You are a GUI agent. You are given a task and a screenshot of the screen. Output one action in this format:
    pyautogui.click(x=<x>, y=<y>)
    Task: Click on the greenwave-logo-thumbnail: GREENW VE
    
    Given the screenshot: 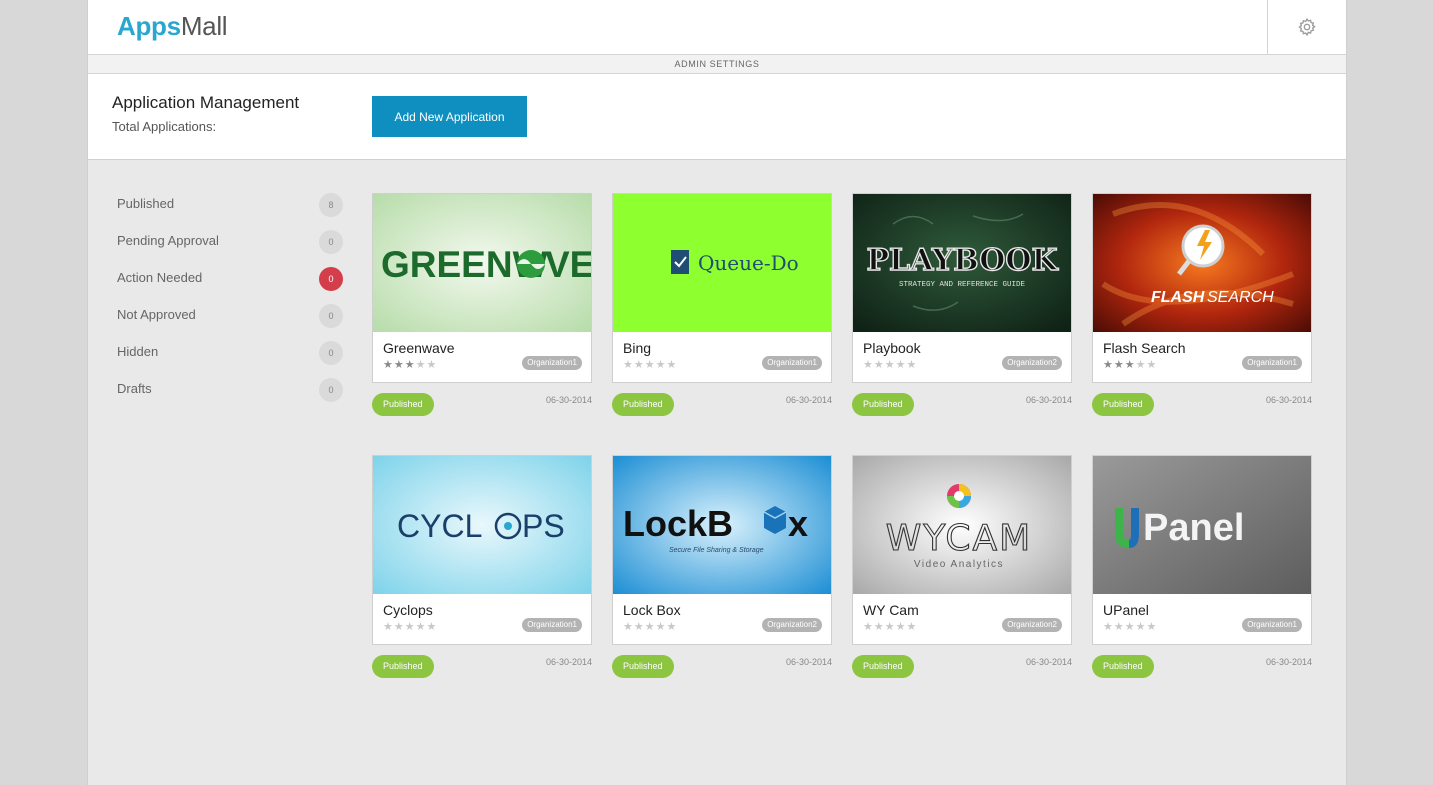 What is the action you would take?
    pyautogui.click(x=482, y=263)
    